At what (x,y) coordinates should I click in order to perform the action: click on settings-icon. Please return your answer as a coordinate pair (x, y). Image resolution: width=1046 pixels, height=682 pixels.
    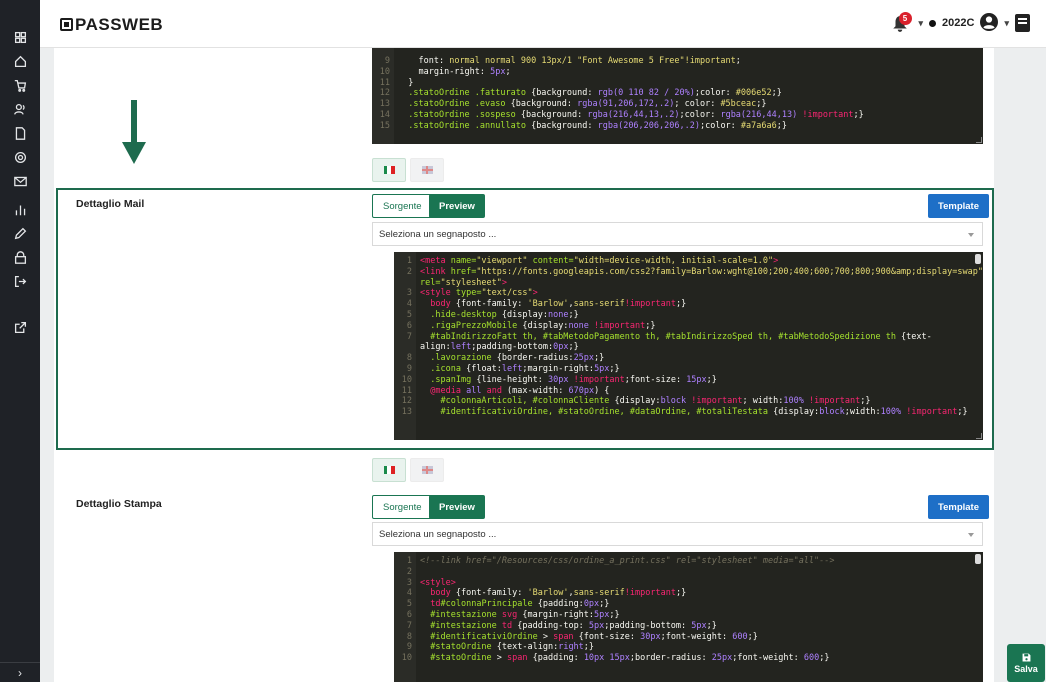
    Looking at the image, I should click on (20, 157).